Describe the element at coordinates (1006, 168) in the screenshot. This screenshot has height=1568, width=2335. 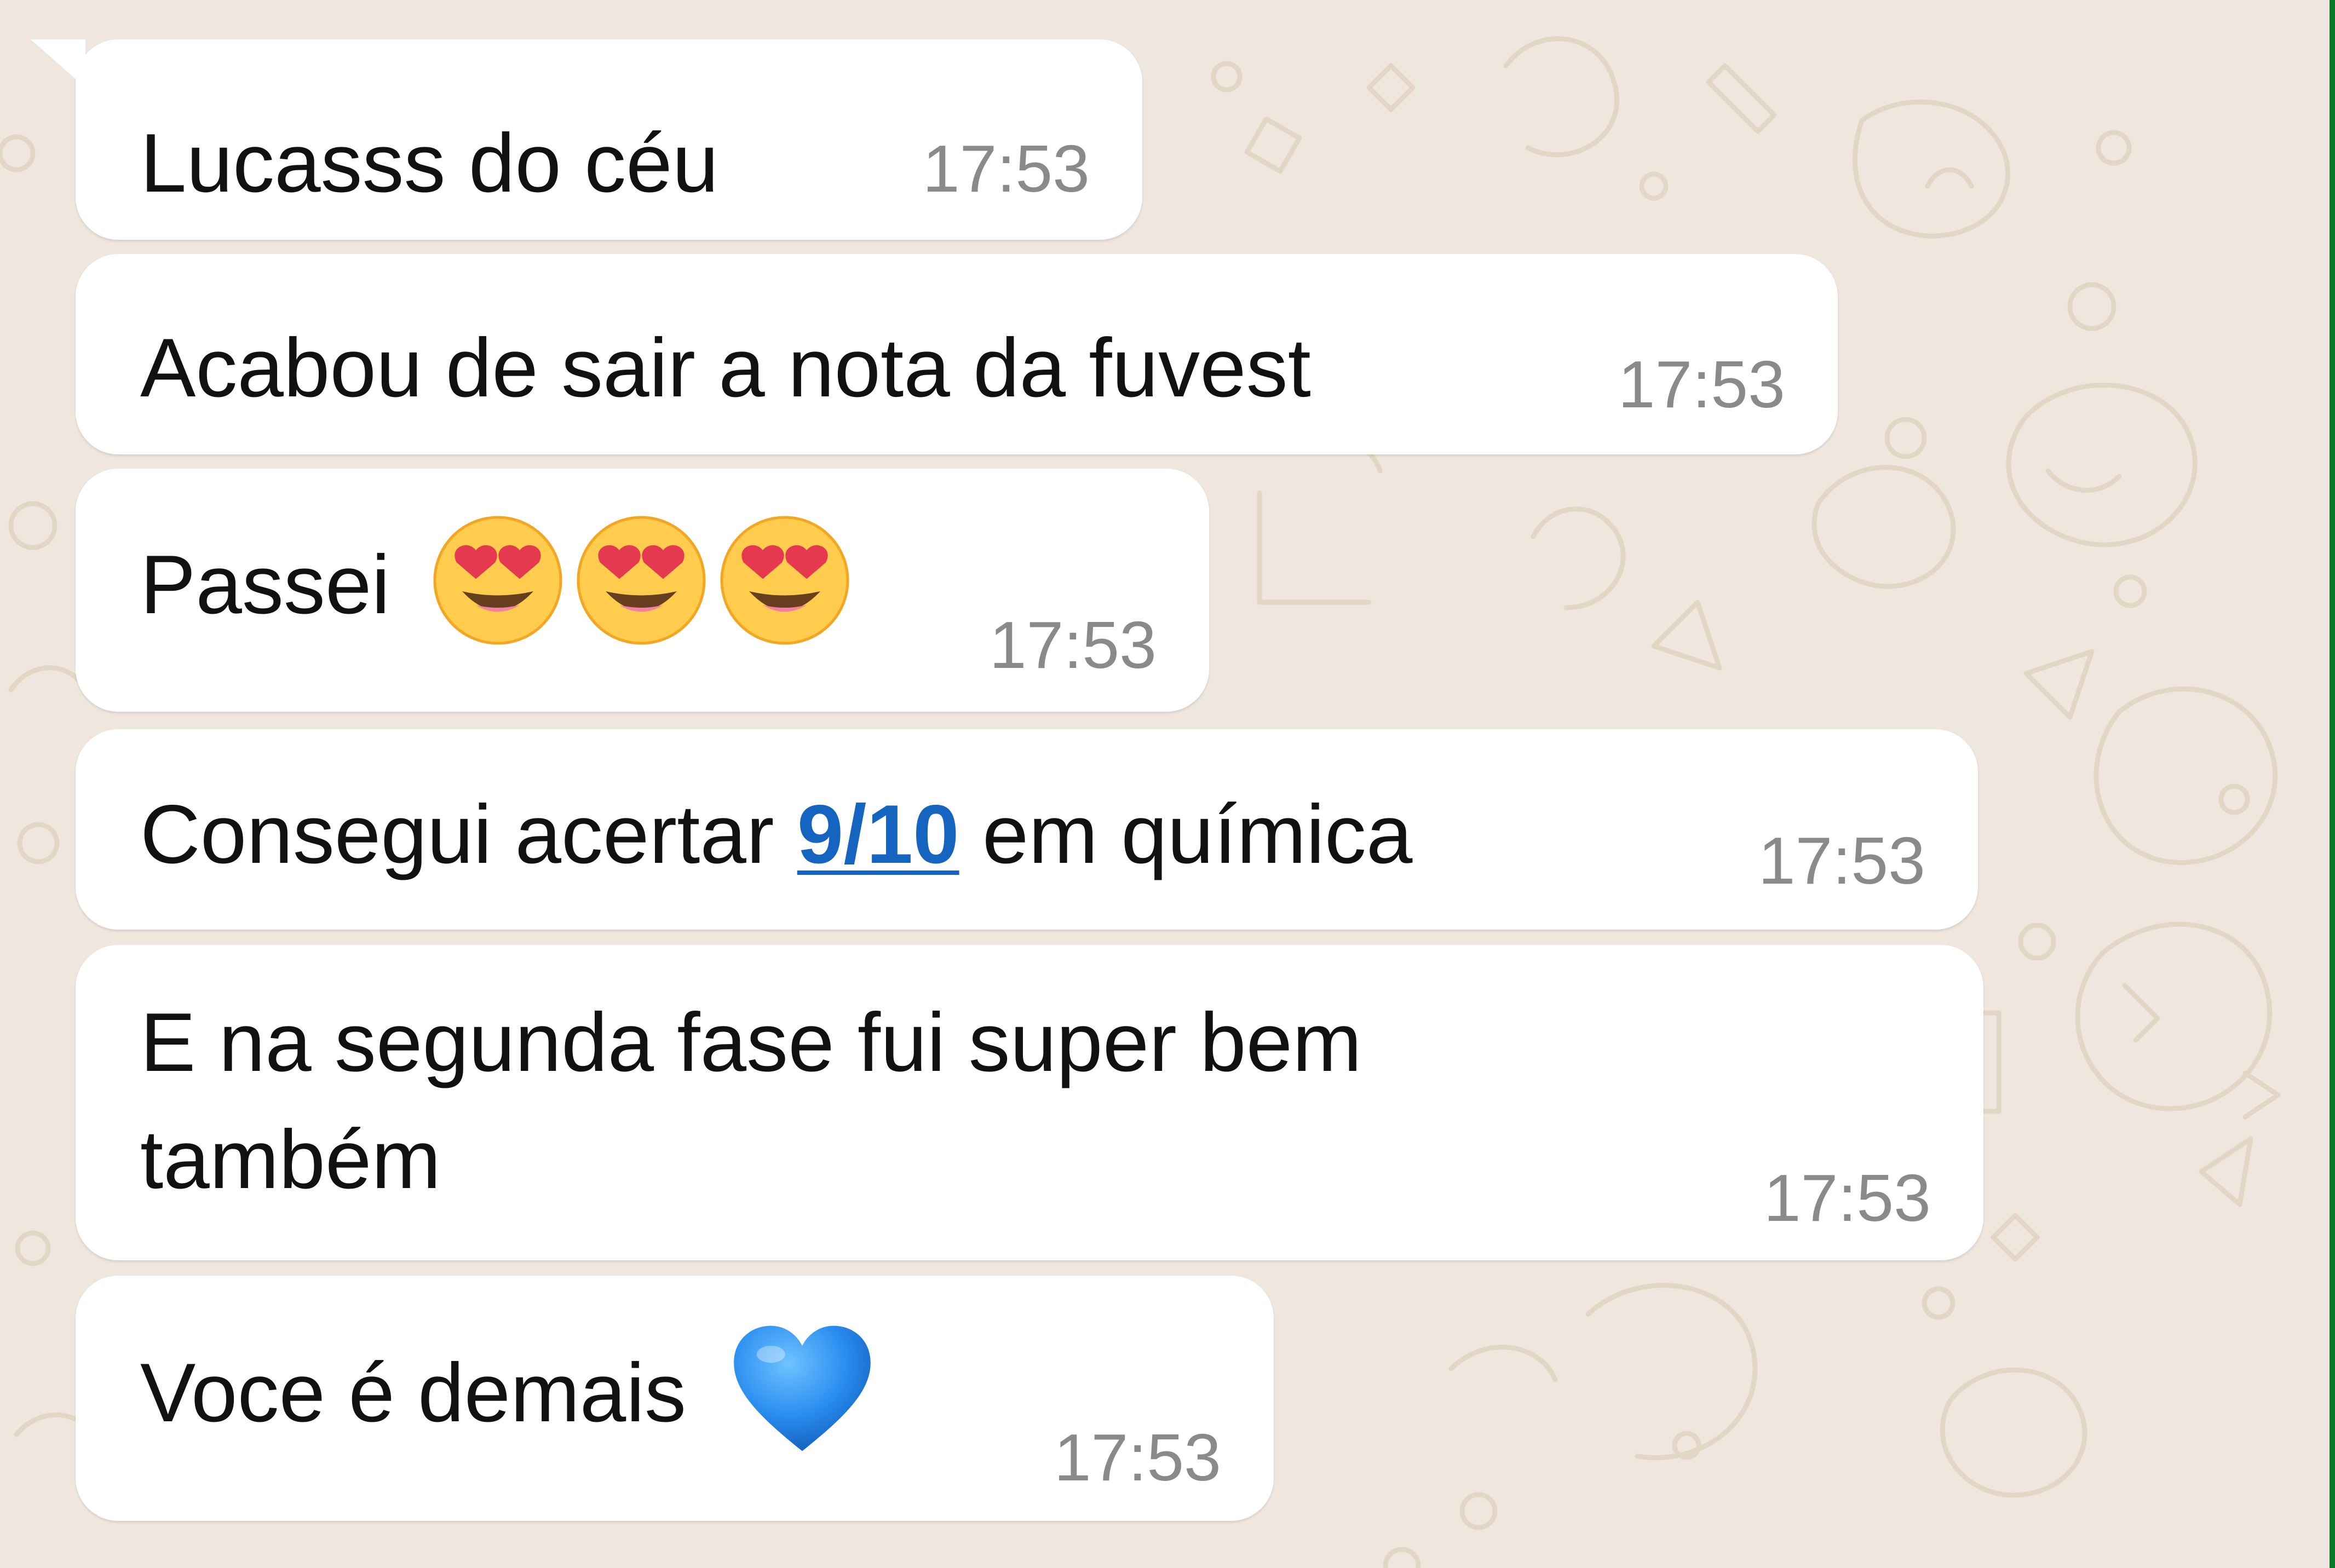
I see `message-time-1: 17:53` at that location.